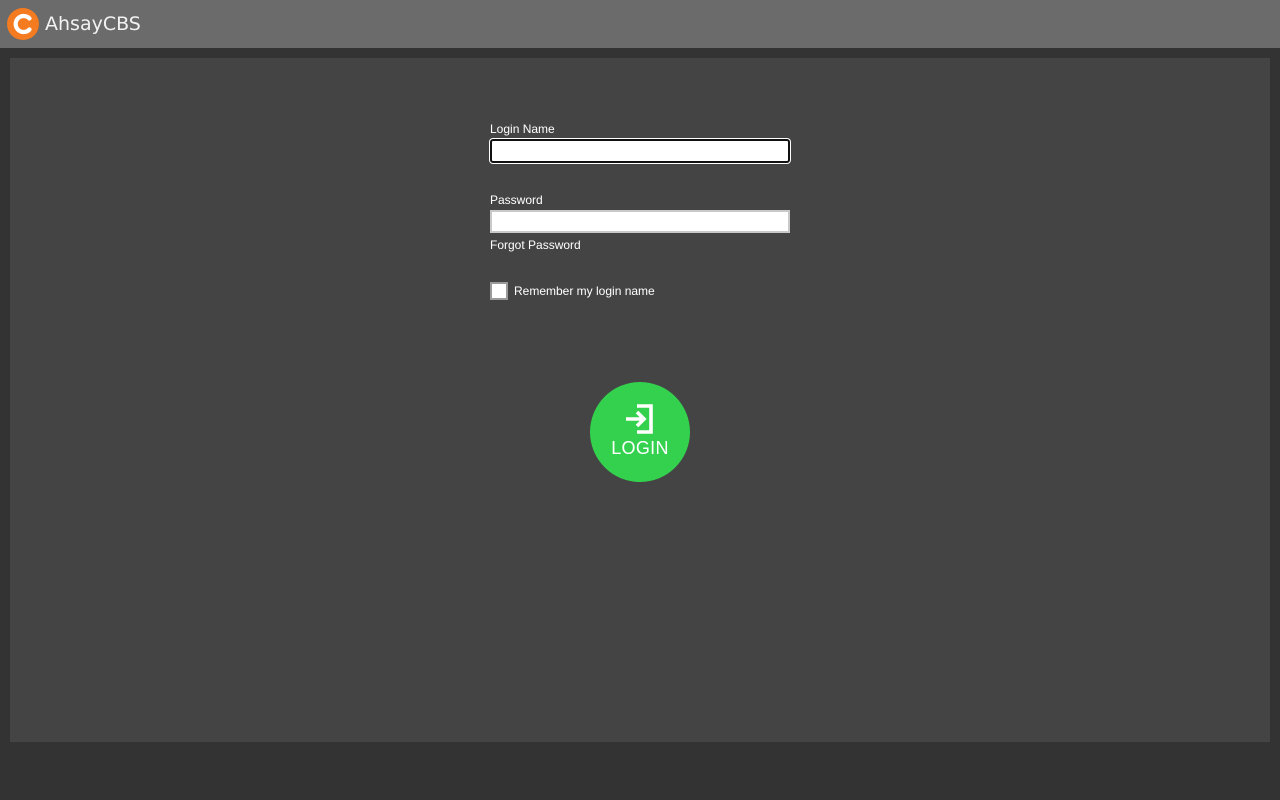 This screenshot has height=800, width=1280. I want to click on top-bar: AhsayCBS, so click(640, 24).